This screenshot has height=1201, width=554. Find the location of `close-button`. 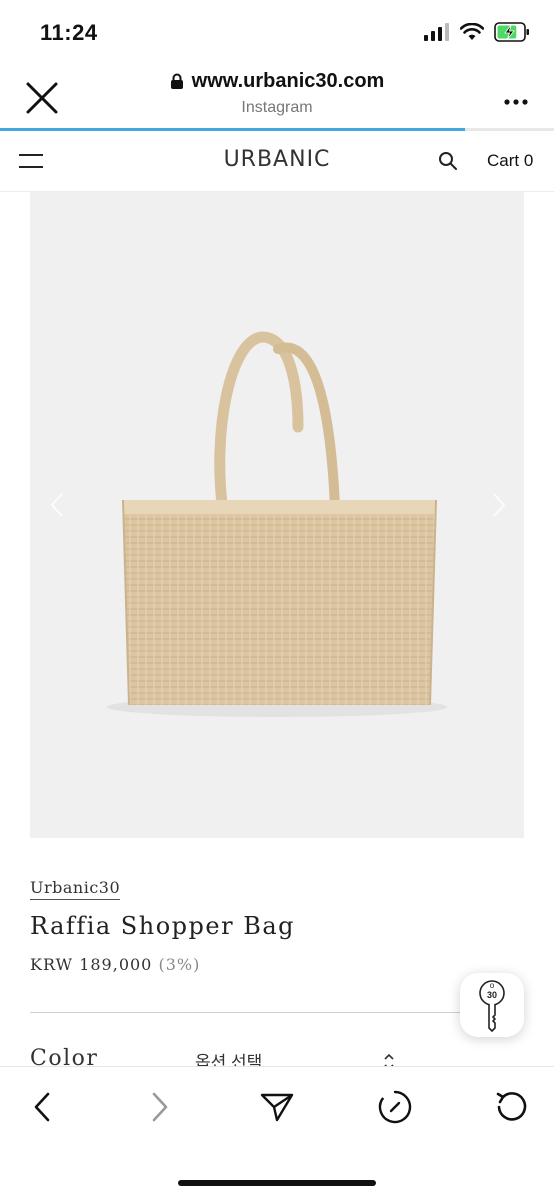

close-button is located at coordinates (42, 98).